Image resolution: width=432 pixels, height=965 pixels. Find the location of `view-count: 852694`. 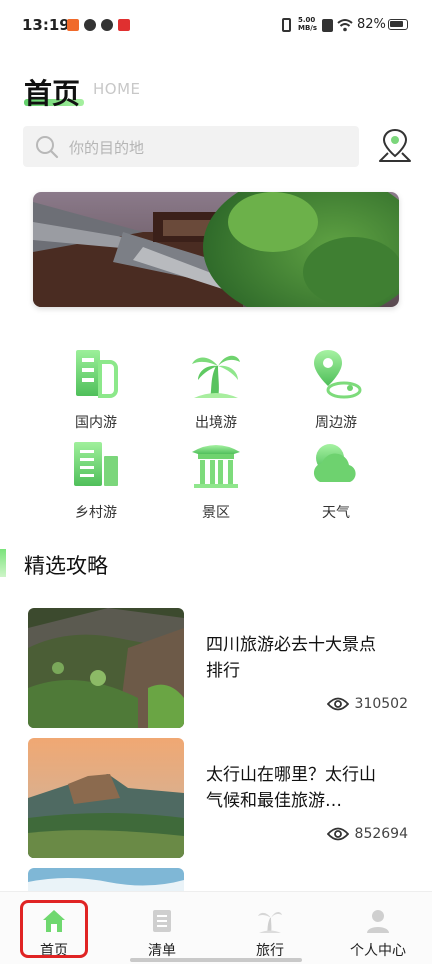

view-count: 852694 is located at coordinates (367, 834).